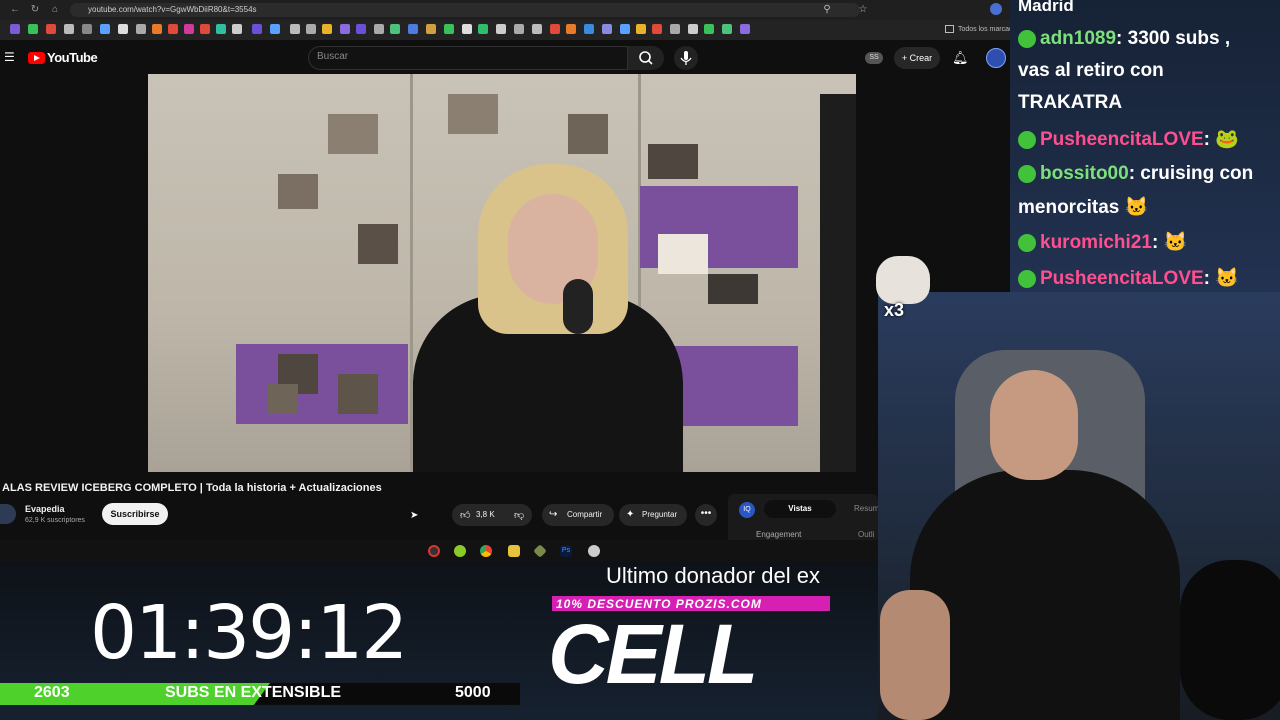  What do you see at coordinates (863, 10) in the screenshot?
I see `star-icon: ☆` at bounding box center [863, 10].